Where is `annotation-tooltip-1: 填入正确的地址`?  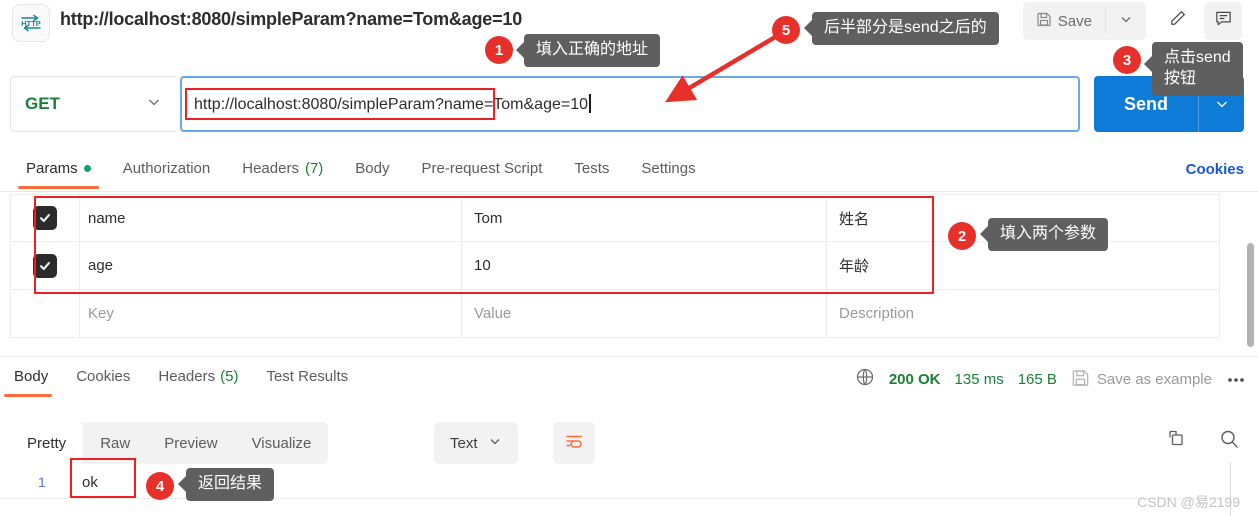 annotation-tooltip-1: 填入正确的地址 is located at coordinates (592, 50).